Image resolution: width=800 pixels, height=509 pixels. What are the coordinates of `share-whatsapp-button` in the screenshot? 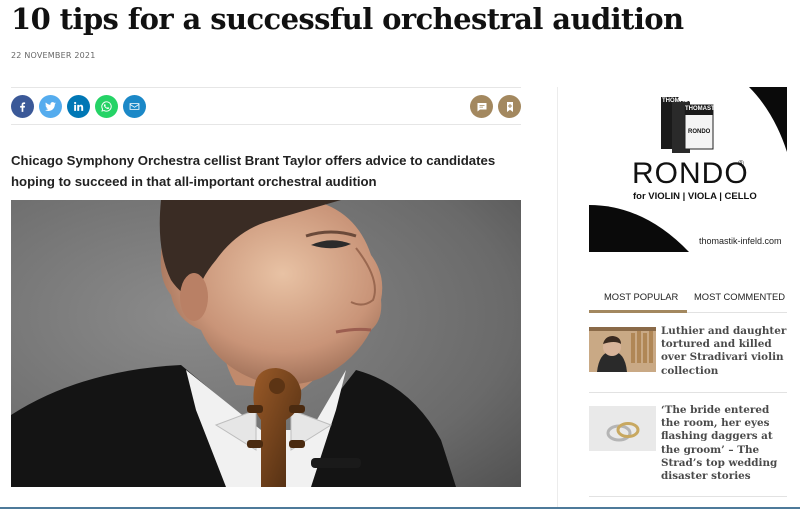 It's located at (106, 106).